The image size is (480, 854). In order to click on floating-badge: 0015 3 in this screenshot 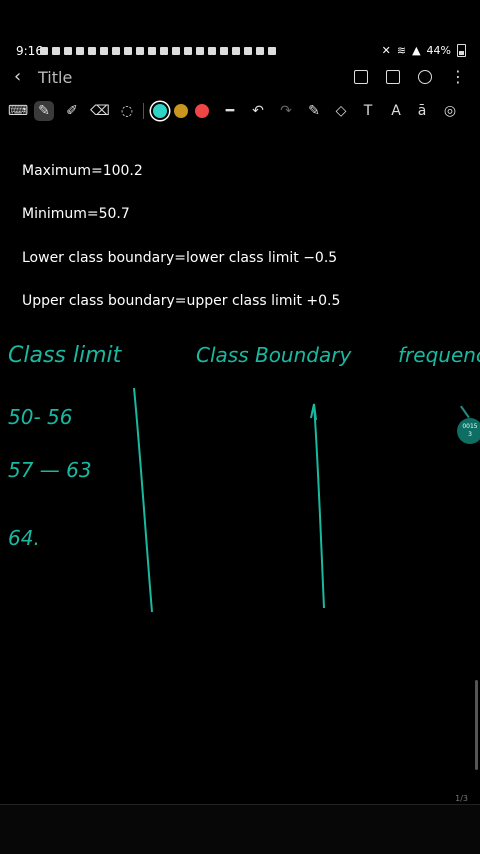, I will do `click(468, 431)`.